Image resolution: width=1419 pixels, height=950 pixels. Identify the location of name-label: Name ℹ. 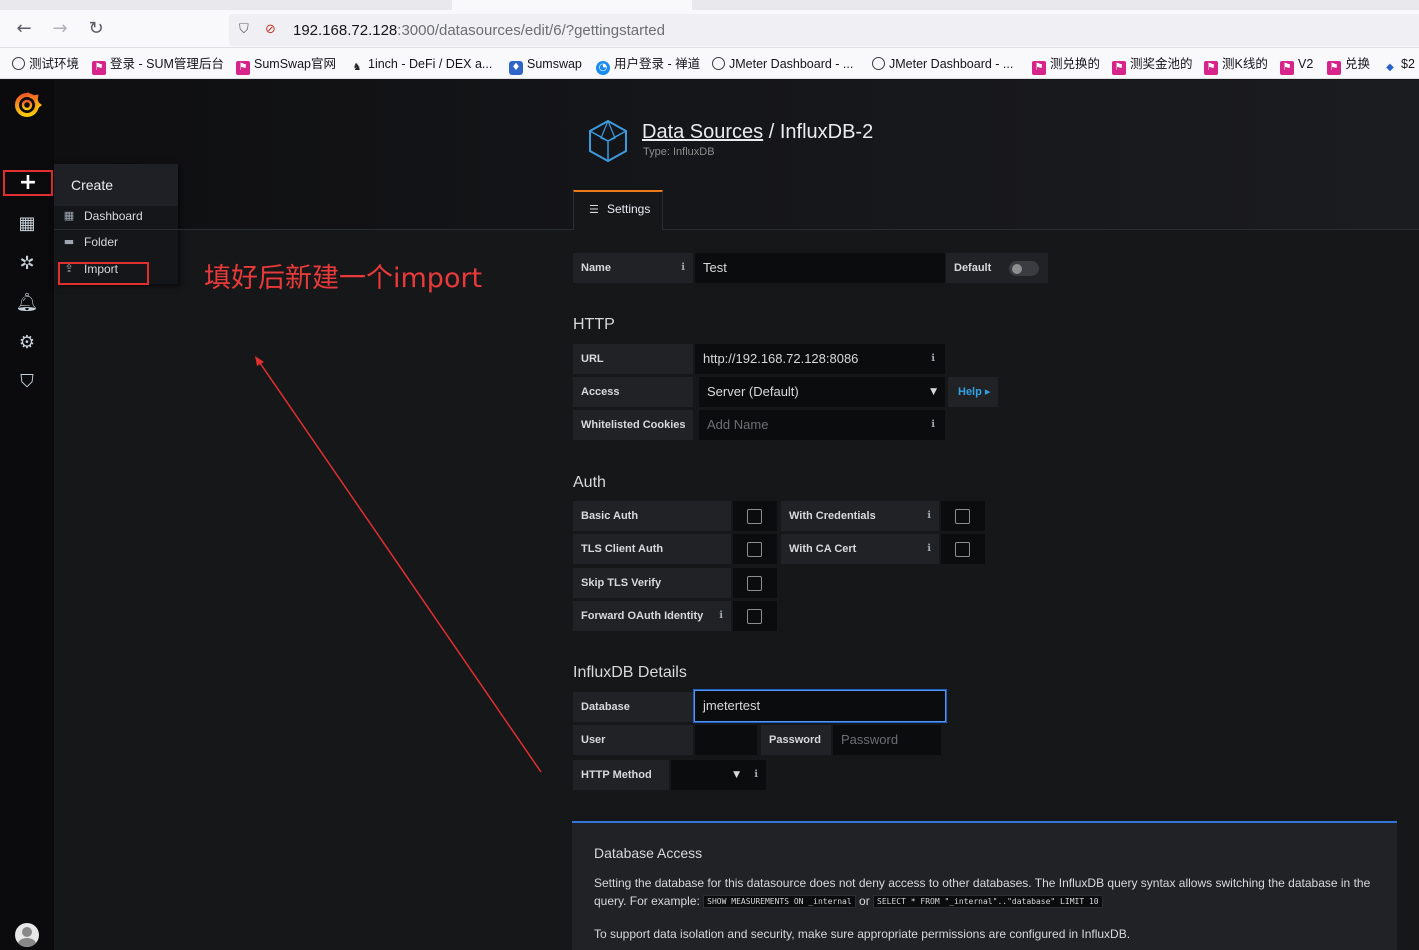
(633, 268).